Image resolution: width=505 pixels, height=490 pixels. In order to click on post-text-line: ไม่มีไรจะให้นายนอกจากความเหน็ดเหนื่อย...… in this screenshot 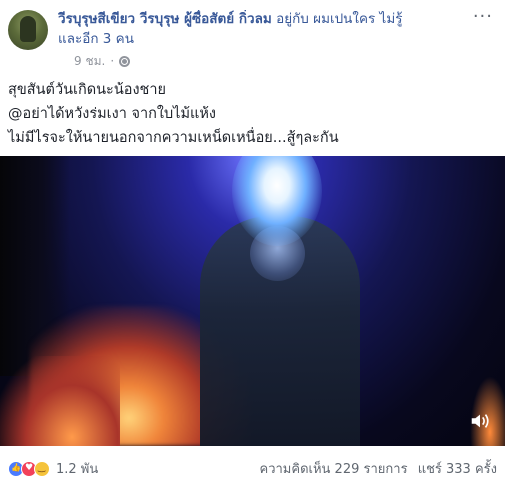, I will do `click(173, 138)`.